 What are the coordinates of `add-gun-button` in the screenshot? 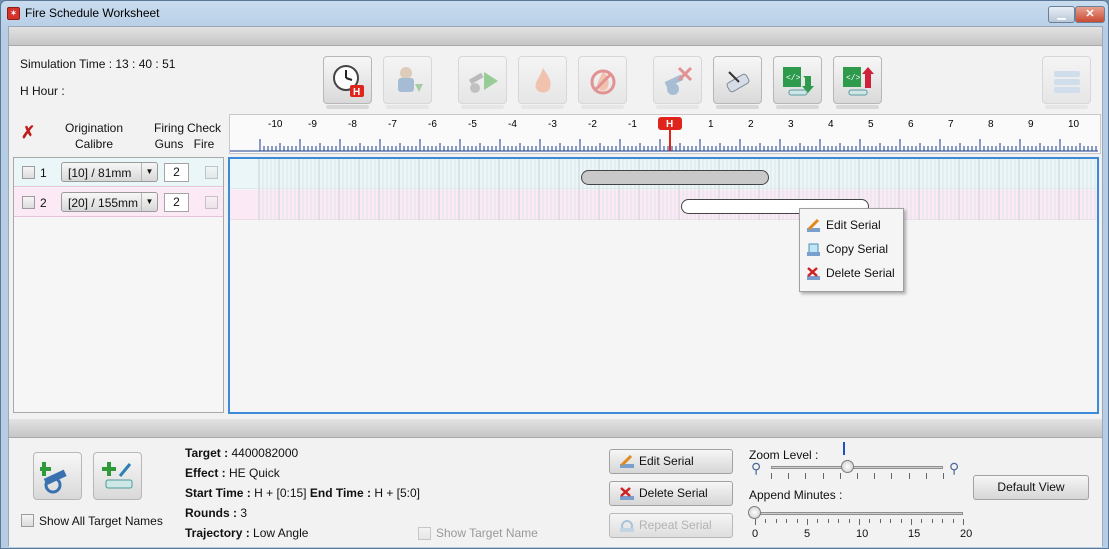 It's located at (57, 476).